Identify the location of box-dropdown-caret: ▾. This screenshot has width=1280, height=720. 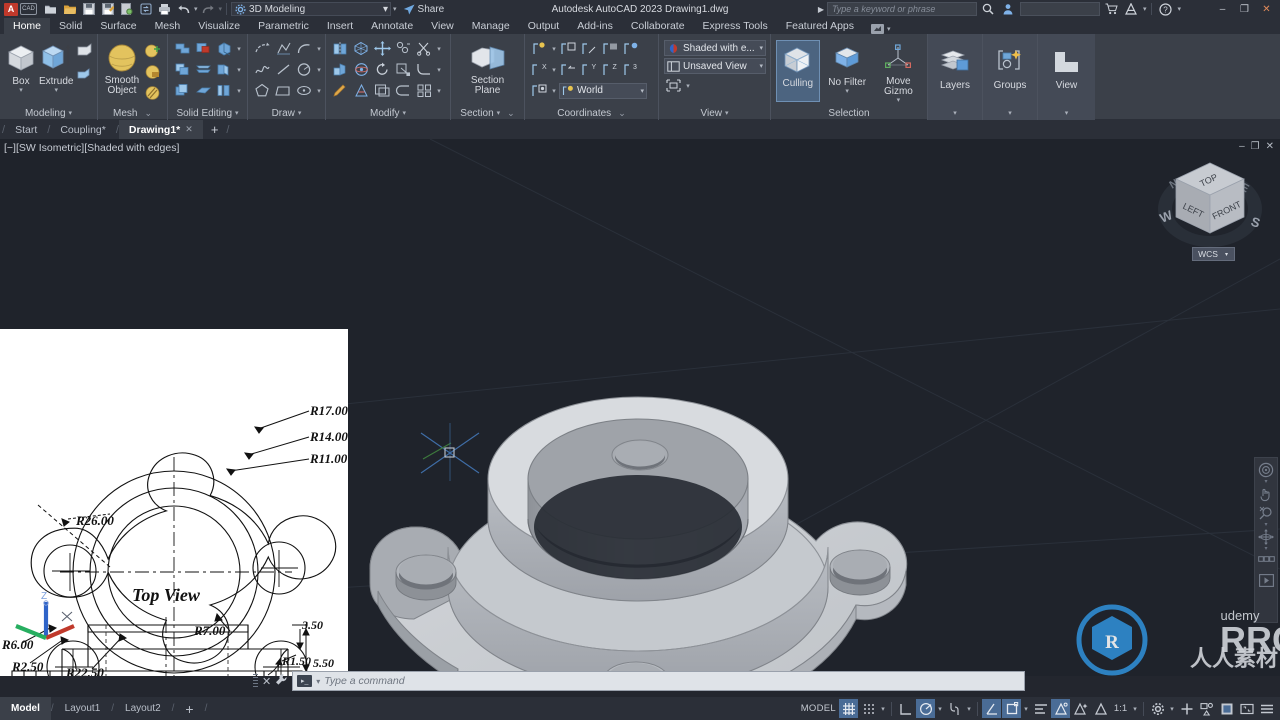
(21, 90).